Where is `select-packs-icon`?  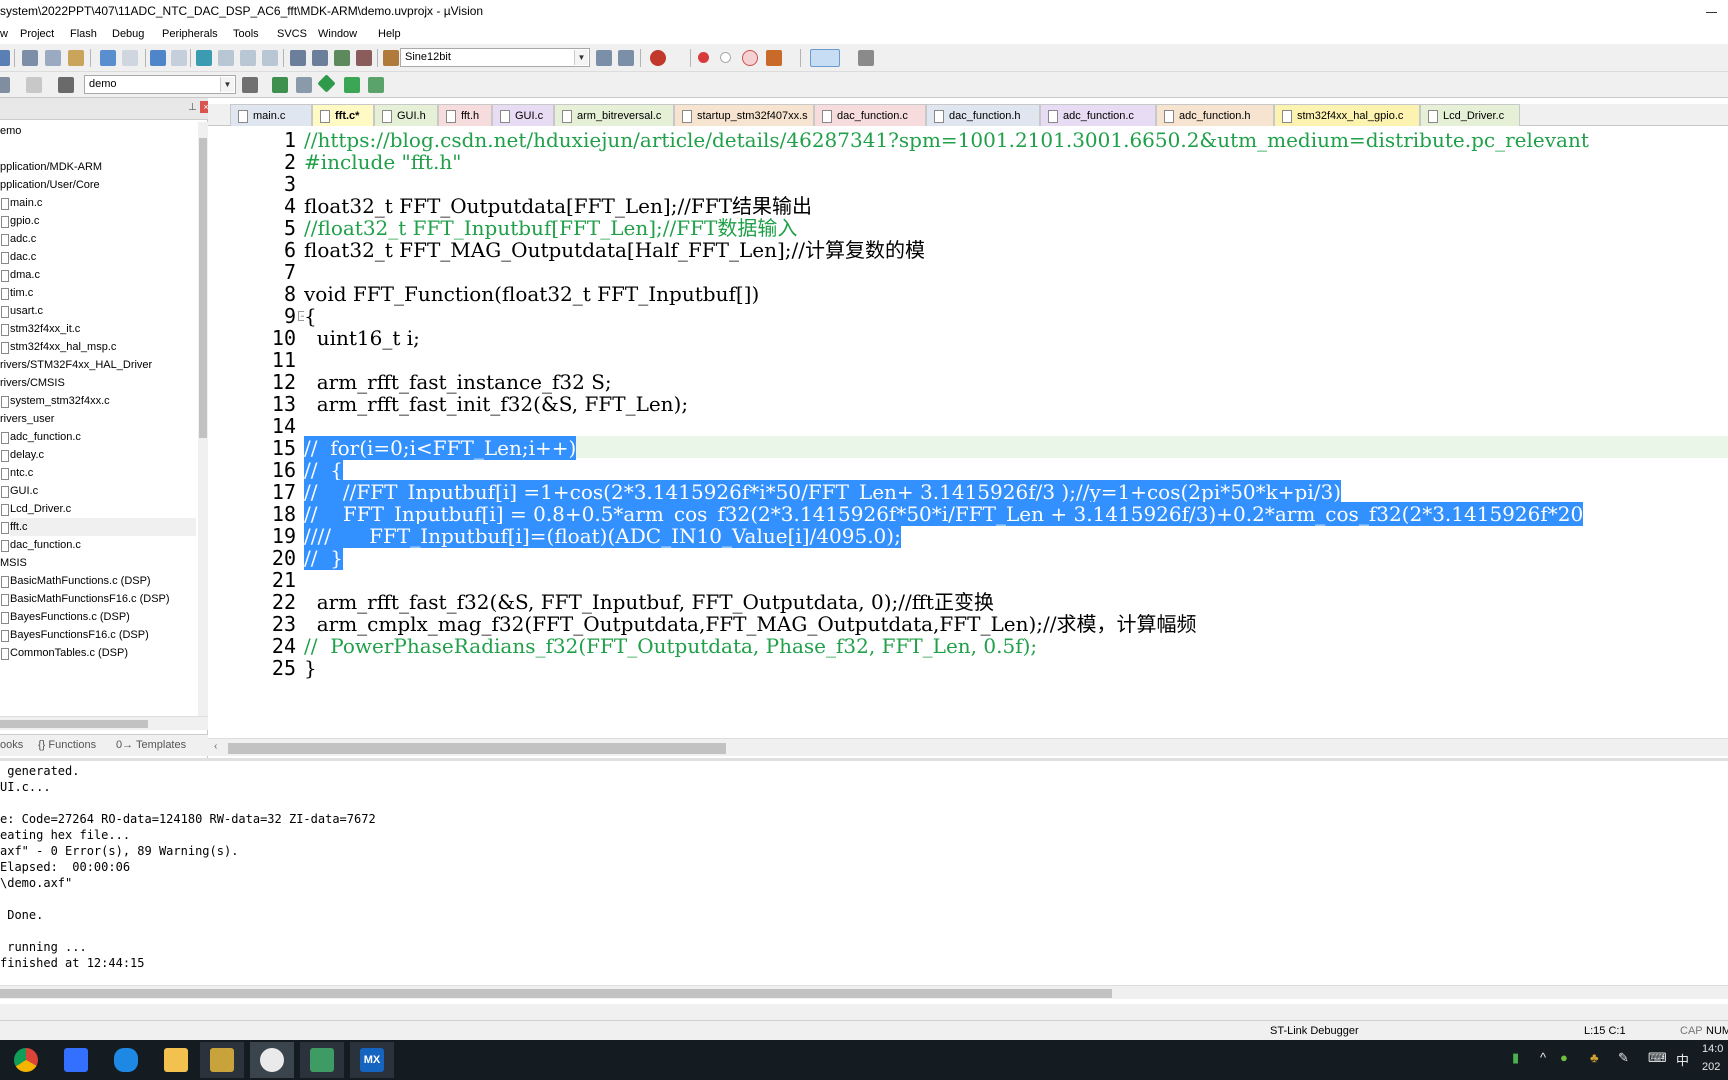
select-packs-icon is located at coordinates (304, 85).